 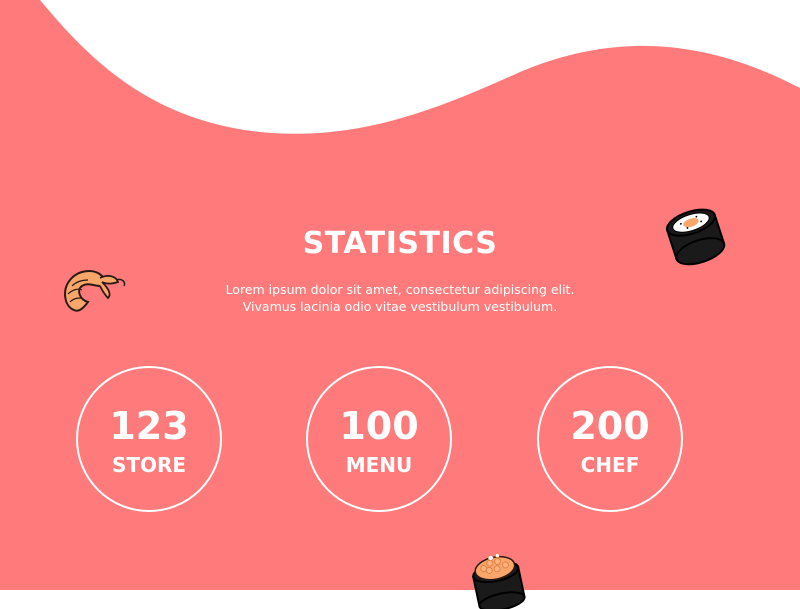 I want to click on sushi-roll-icon, so click(x=695, y=237).